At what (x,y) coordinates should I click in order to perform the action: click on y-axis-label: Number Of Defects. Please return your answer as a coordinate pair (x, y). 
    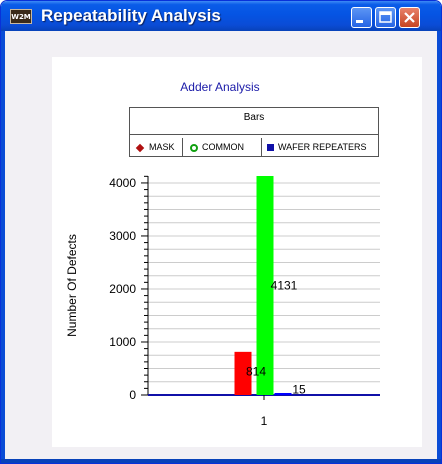
    Looking at the image, I should click on (72, 285).